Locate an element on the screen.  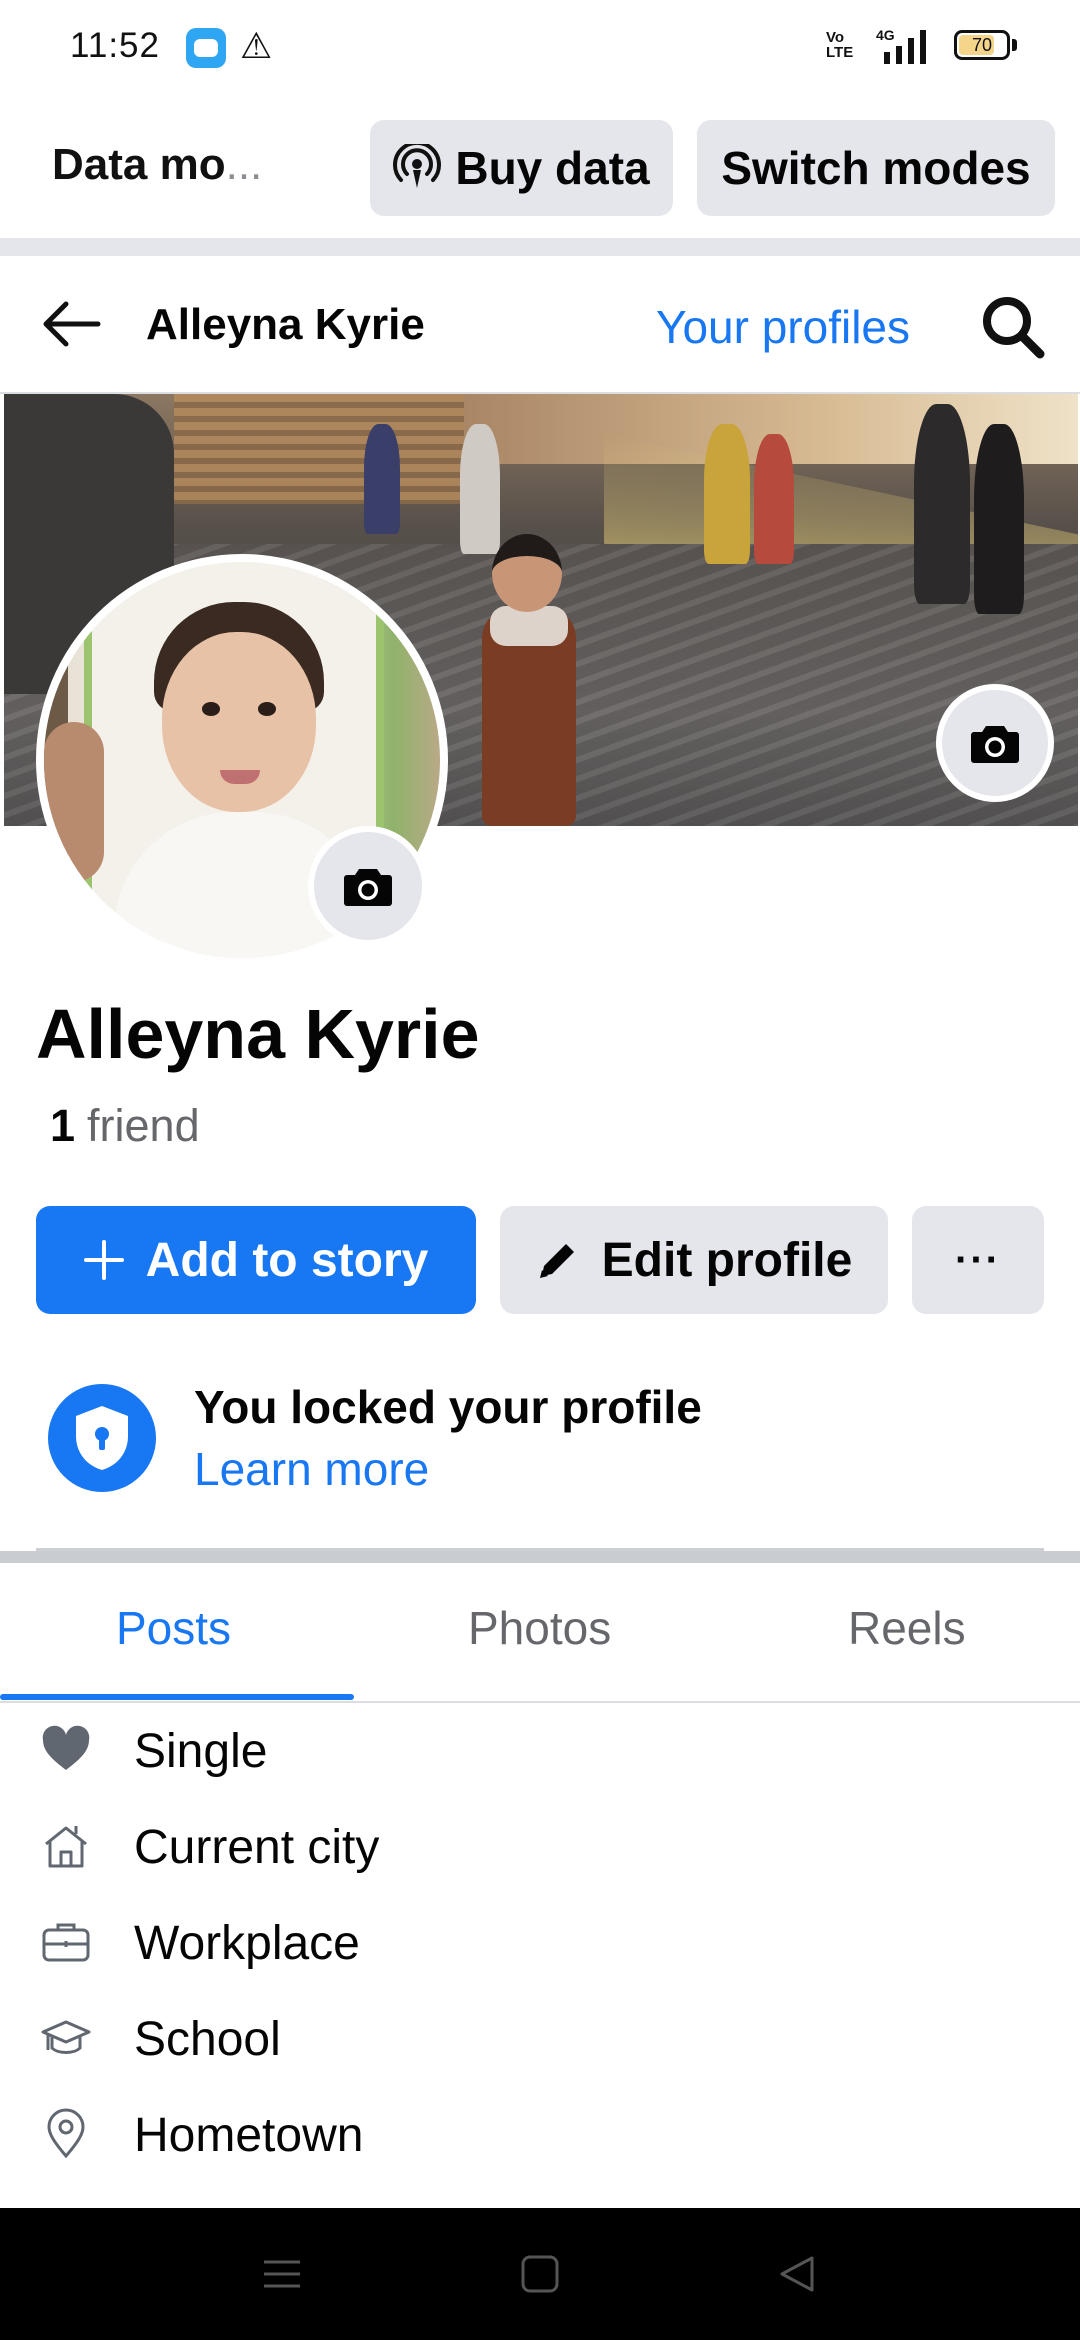
pencil-icon is located at coordinates (556, 1261).